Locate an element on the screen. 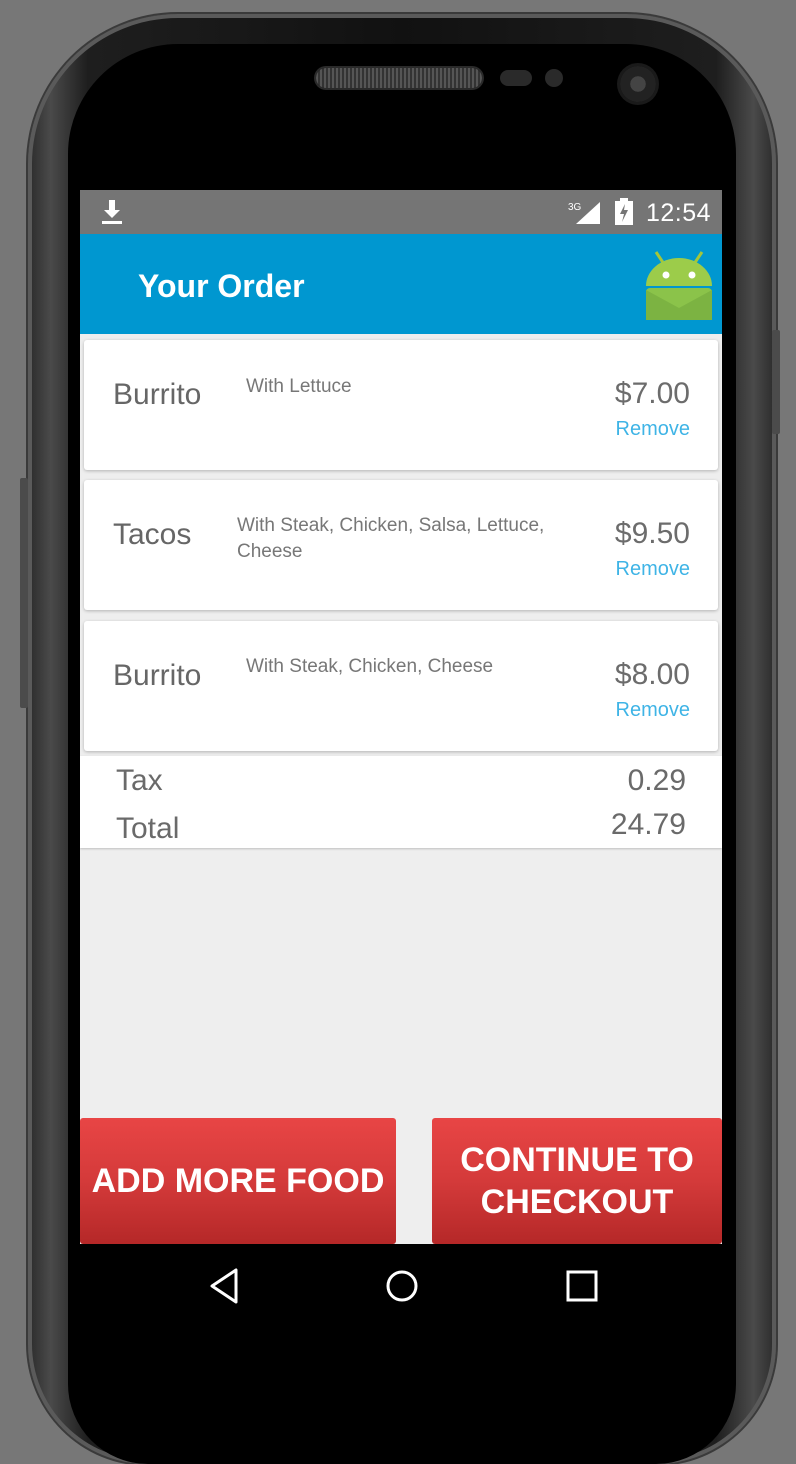 Image resolution: width=796 pixels, height=1464 pixels. total-value: 24.79 is located at coordinates (648, 824).